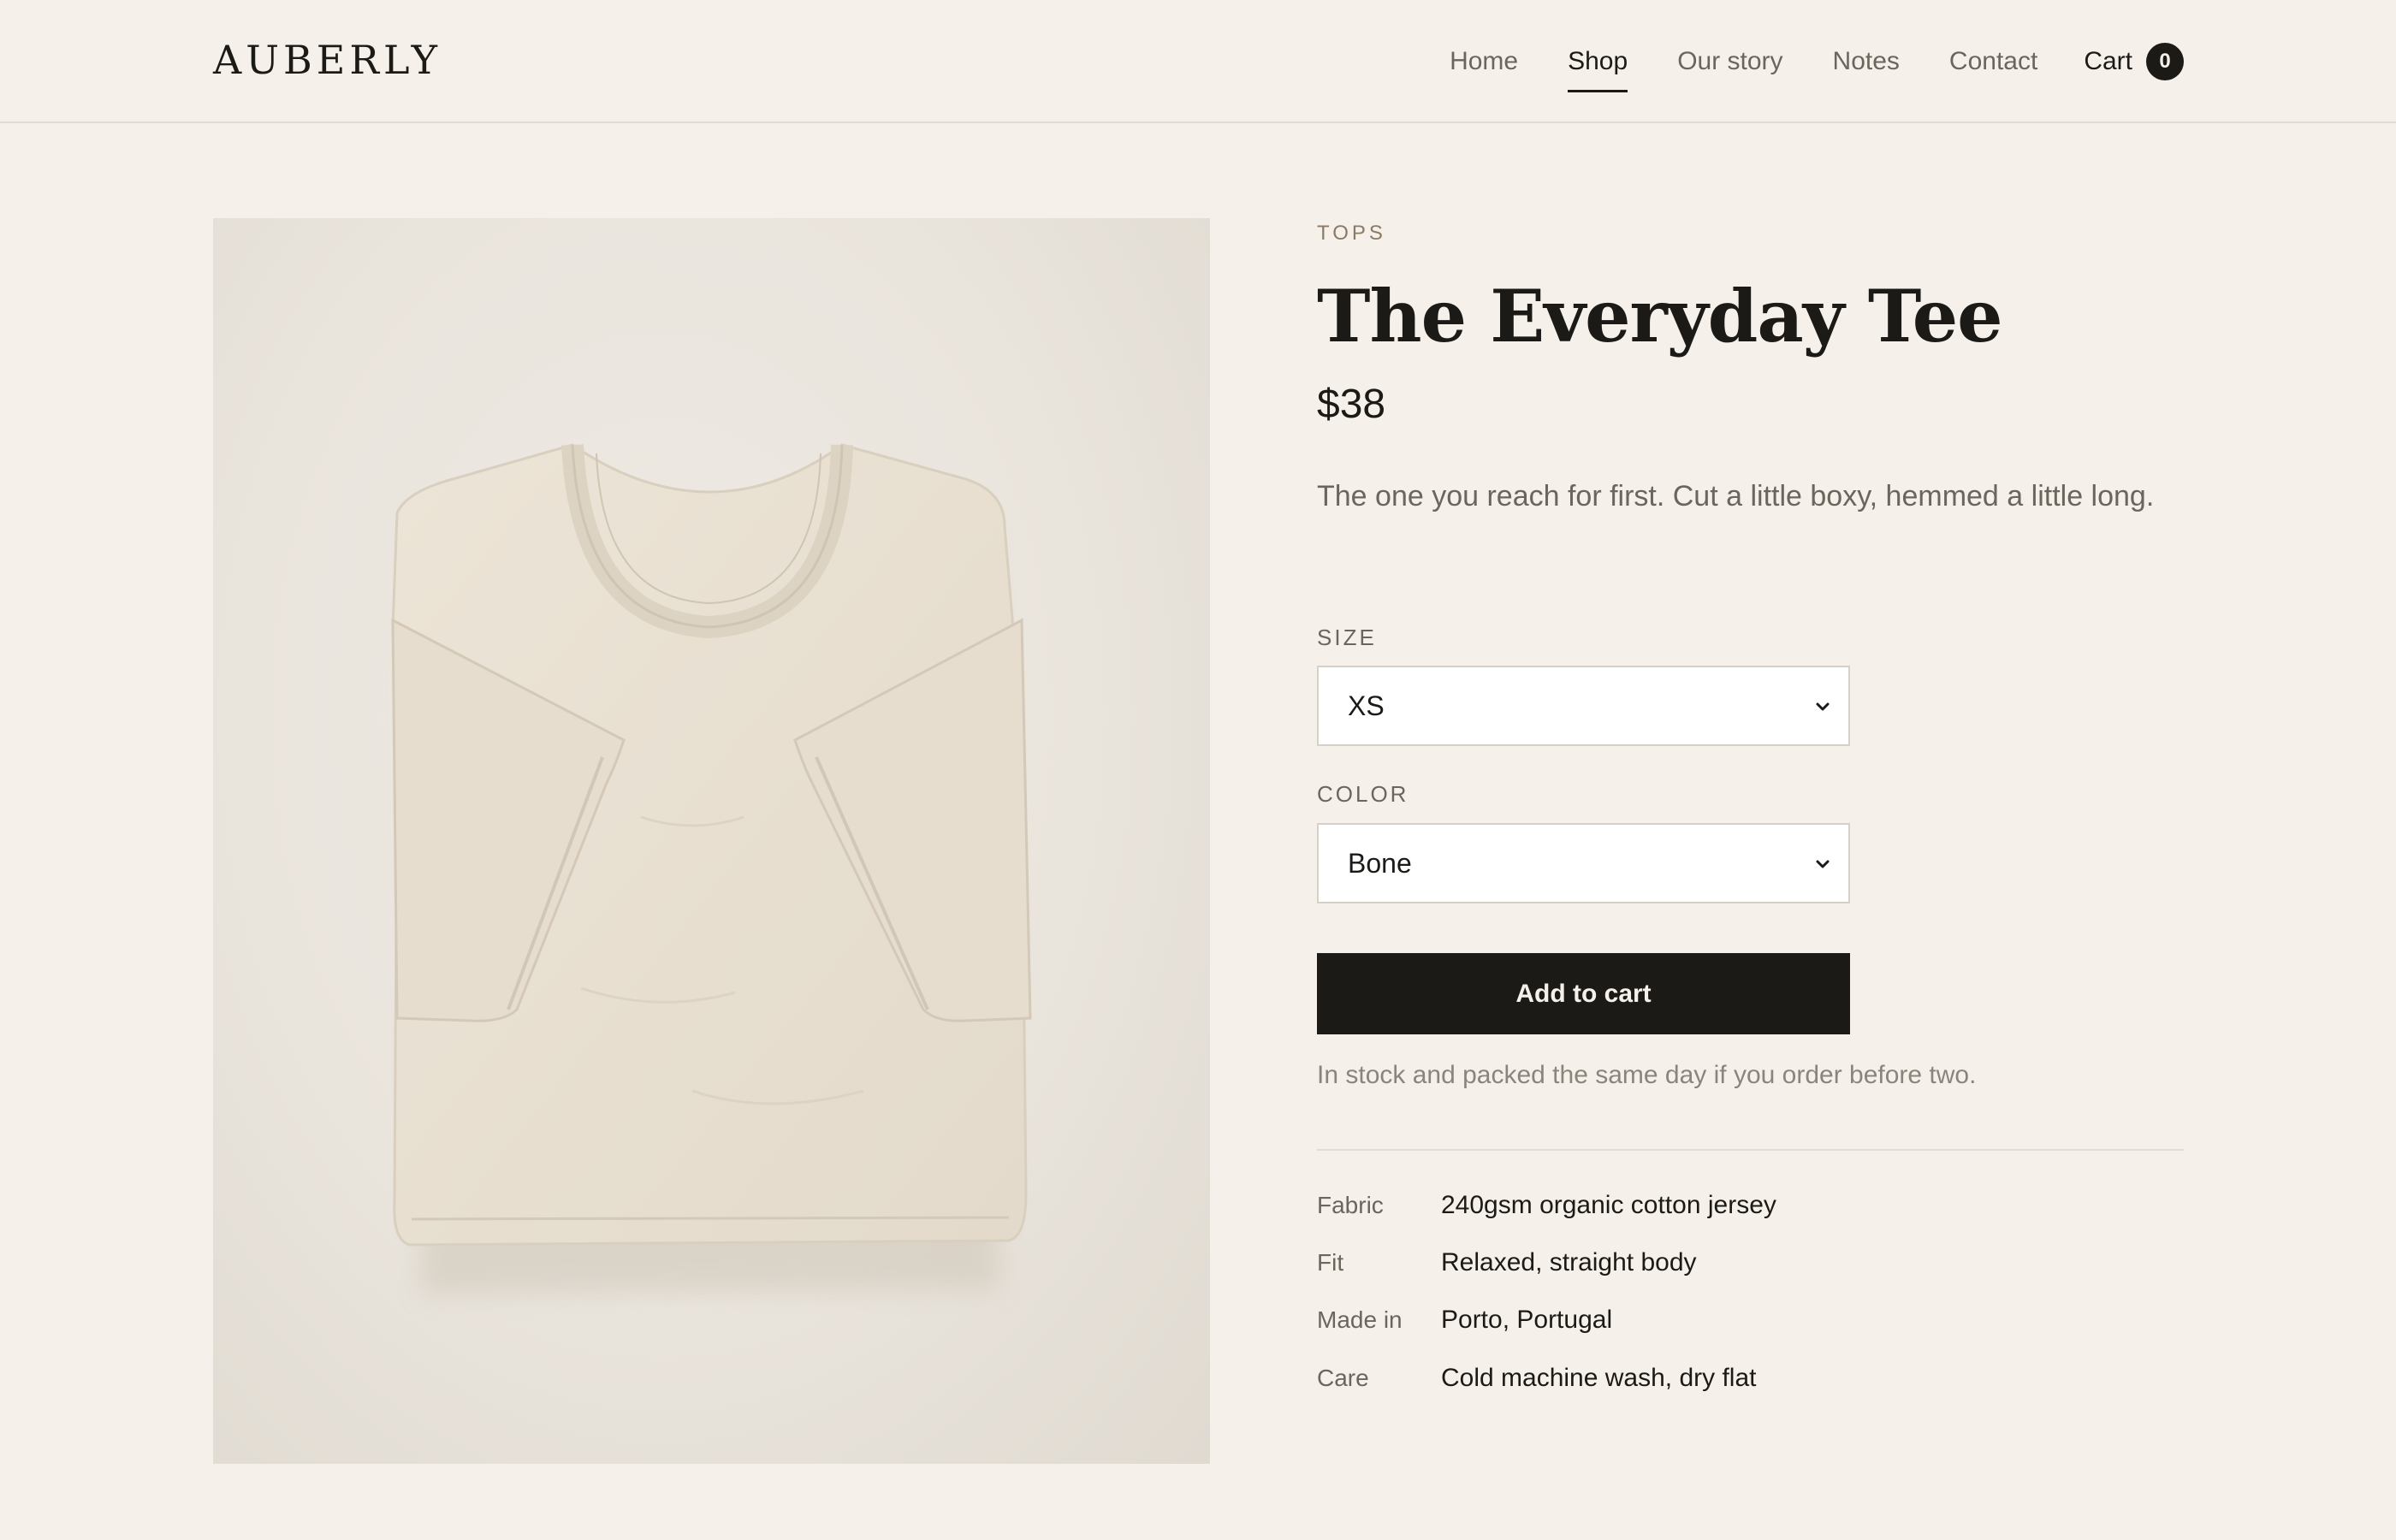 Image resolution: width=2396 pixels, height=1540 pixels. Describe the element at coordinates (1350, 1205) in the screenshot. I see `spec-label: Fabric` at that location.